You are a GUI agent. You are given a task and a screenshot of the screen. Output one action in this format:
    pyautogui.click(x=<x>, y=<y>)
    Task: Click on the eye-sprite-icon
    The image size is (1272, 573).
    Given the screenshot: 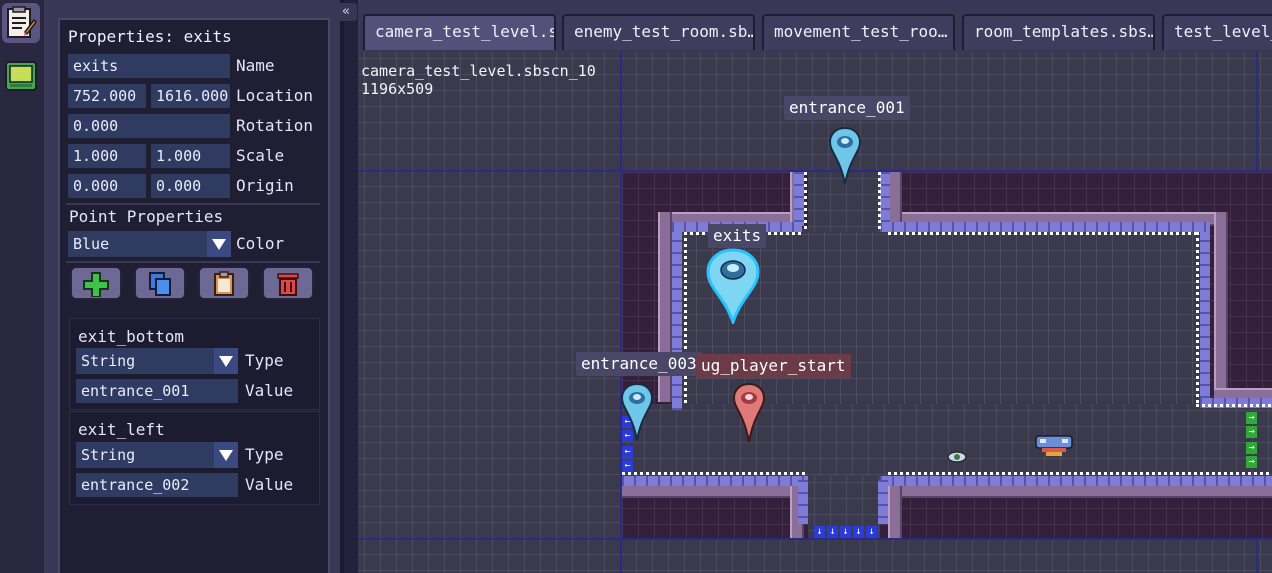 What is the action you would take?
    pyautogui.click(x=957, y=459)
    